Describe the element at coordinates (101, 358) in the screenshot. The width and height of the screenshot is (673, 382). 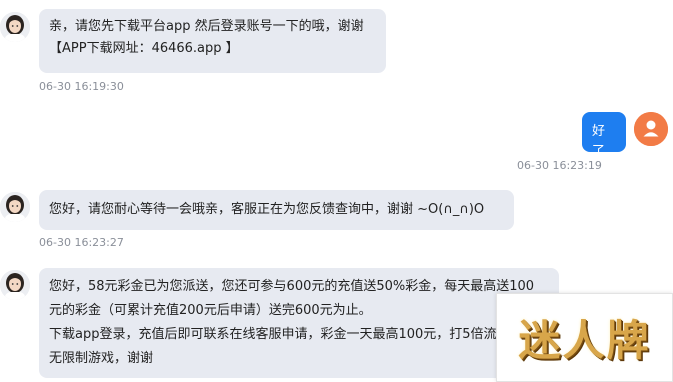
I see `message-text-line: 无限制游戏，谢谢` at that location.